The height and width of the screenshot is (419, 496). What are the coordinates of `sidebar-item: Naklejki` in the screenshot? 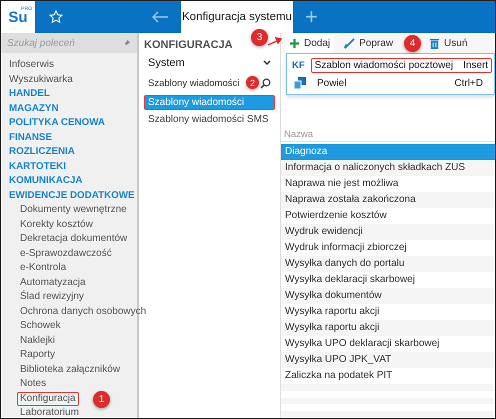 It's located at (37, 341).